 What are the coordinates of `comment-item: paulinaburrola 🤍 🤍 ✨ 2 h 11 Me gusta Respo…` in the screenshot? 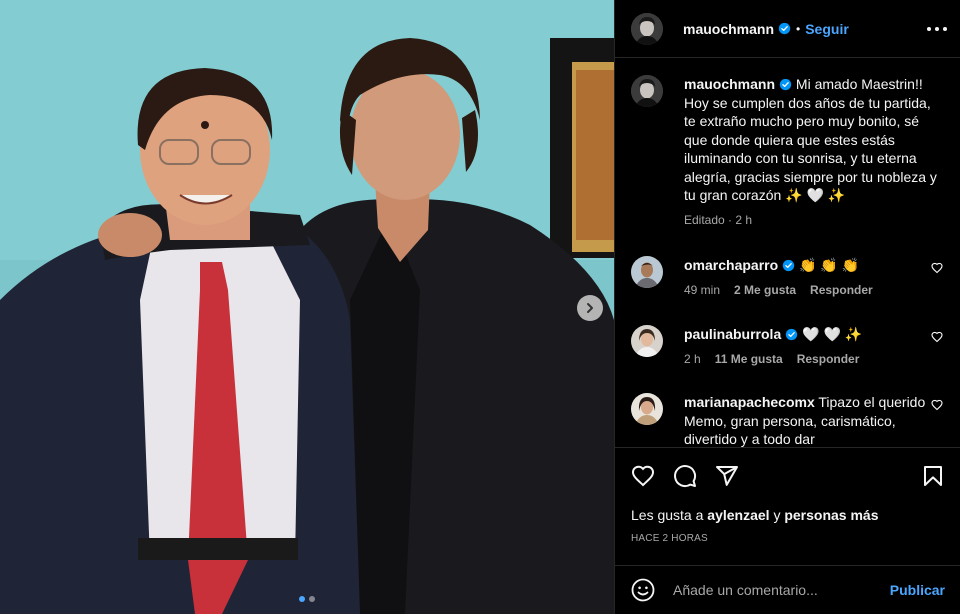 It's located at (794, 346).